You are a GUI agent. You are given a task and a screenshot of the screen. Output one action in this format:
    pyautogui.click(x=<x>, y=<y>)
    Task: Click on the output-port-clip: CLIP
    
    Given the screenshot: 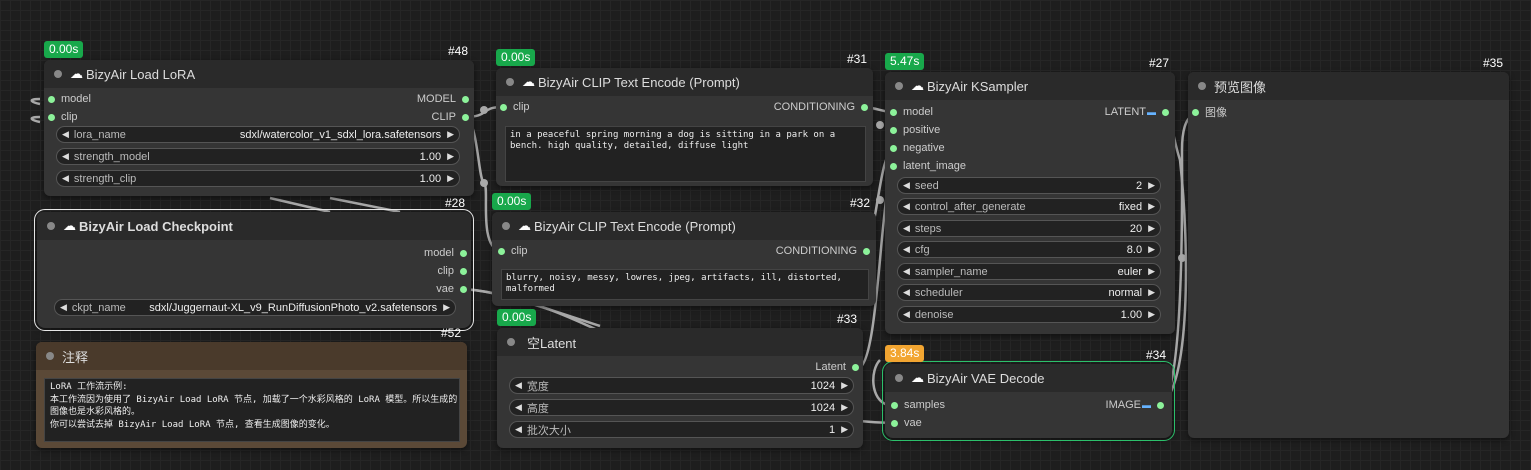 What is the action you would take?
    pyautogui.click(x=450, y=117)
    